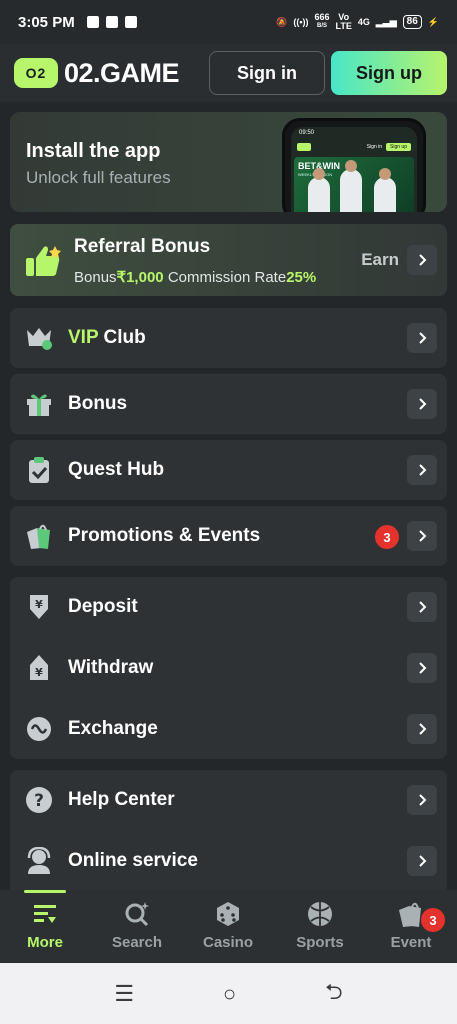  Describe the element at coordinates (380, 259) in the screenshot. I see `earn-label: Earn` at that location.